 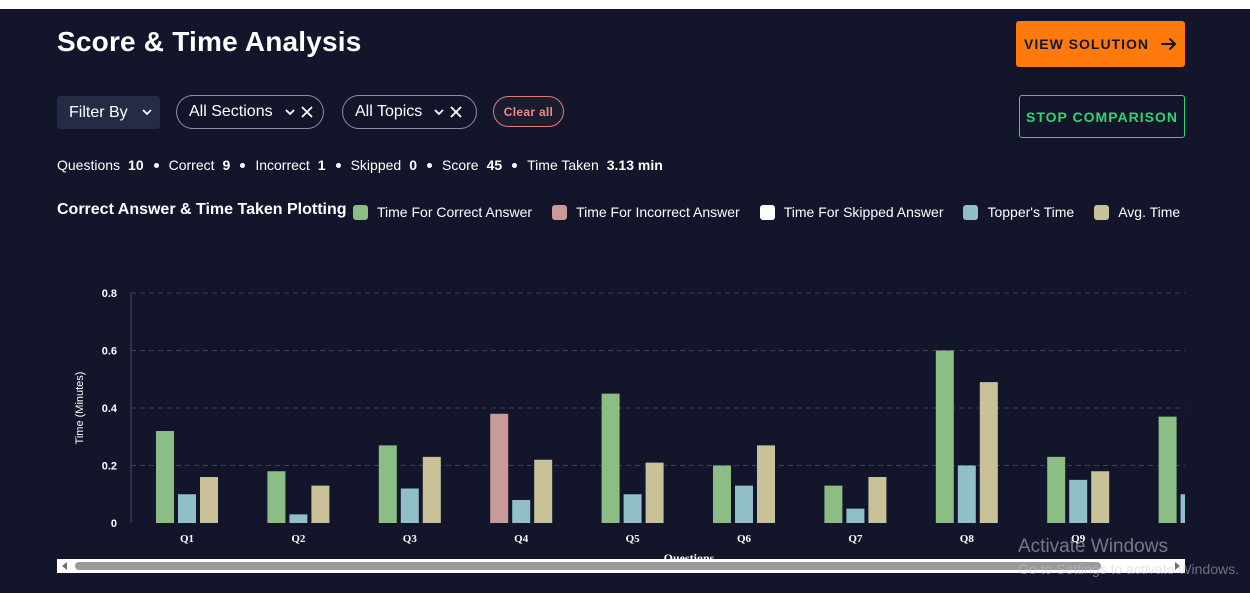 What do you see at coordinates (633, 539) in the screenshot?
I see `x-tick-label: Q5` at bounding box center [633, 539].